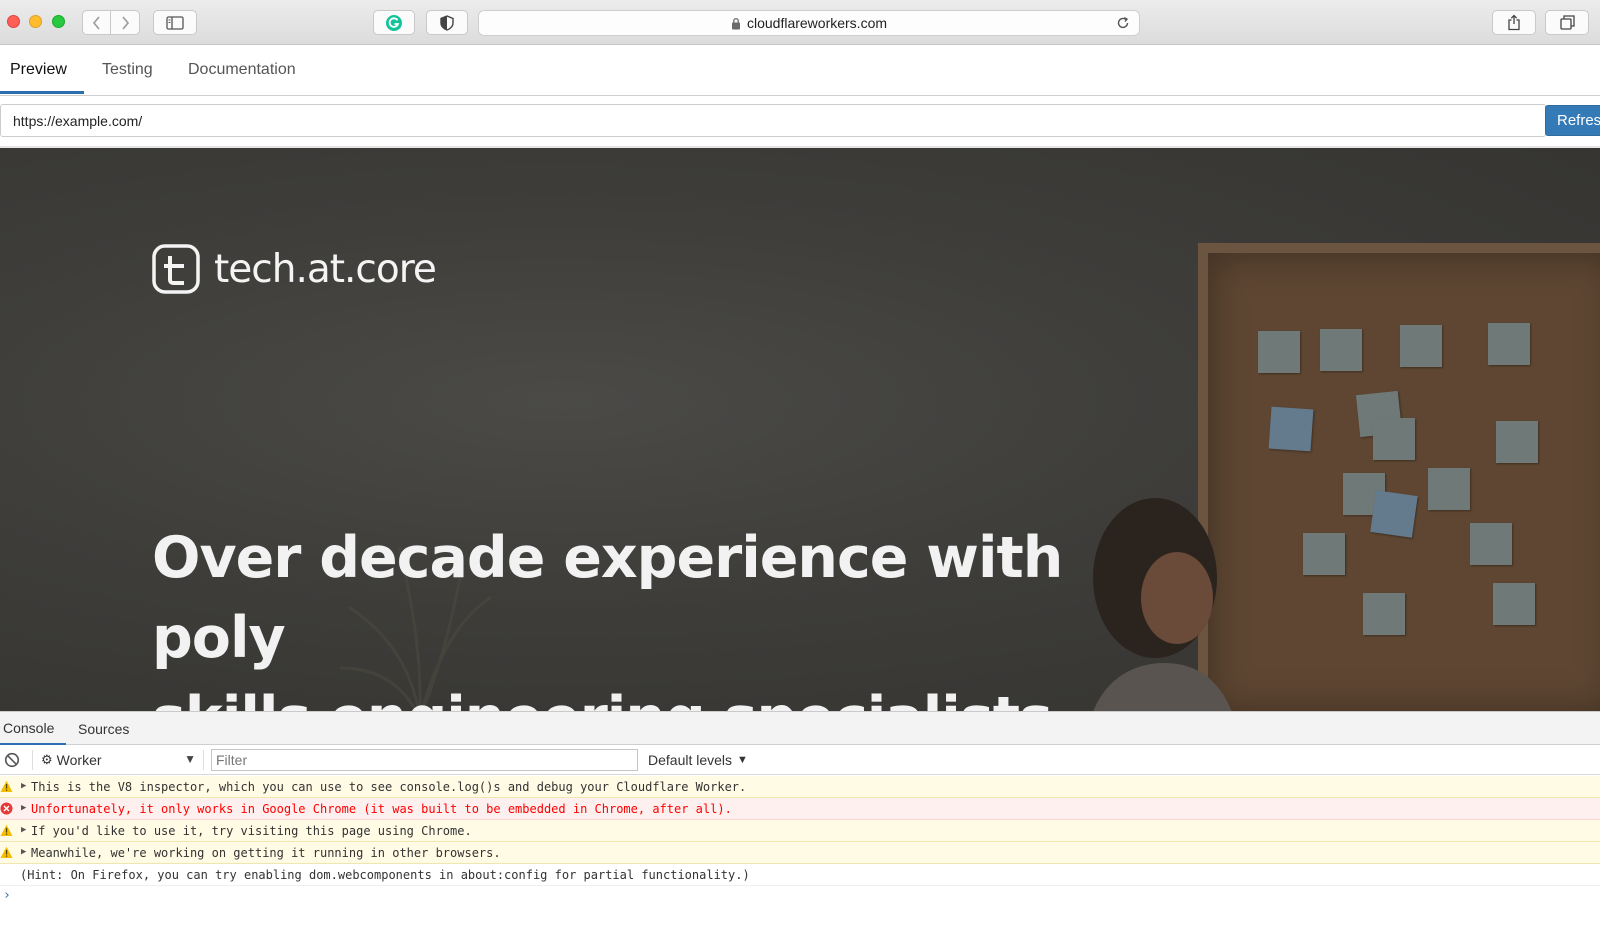  What do you see at coordinates (817, 23) in the screenshot?
I see `address-text: cloudflareworkers.com` at bounding box center [817, 23].